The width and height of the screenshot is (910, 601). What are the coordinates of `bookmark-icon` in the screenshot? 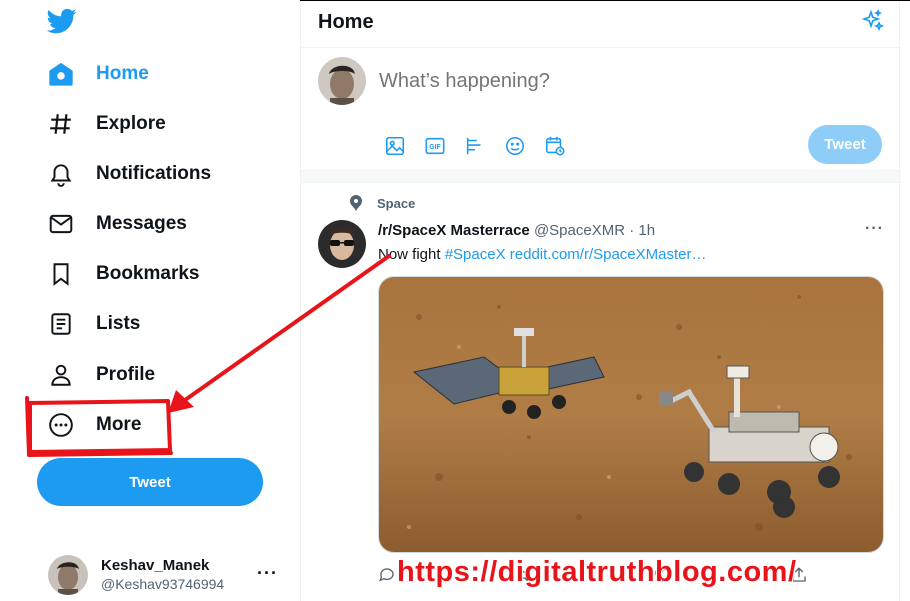 It's located at (61, 274).